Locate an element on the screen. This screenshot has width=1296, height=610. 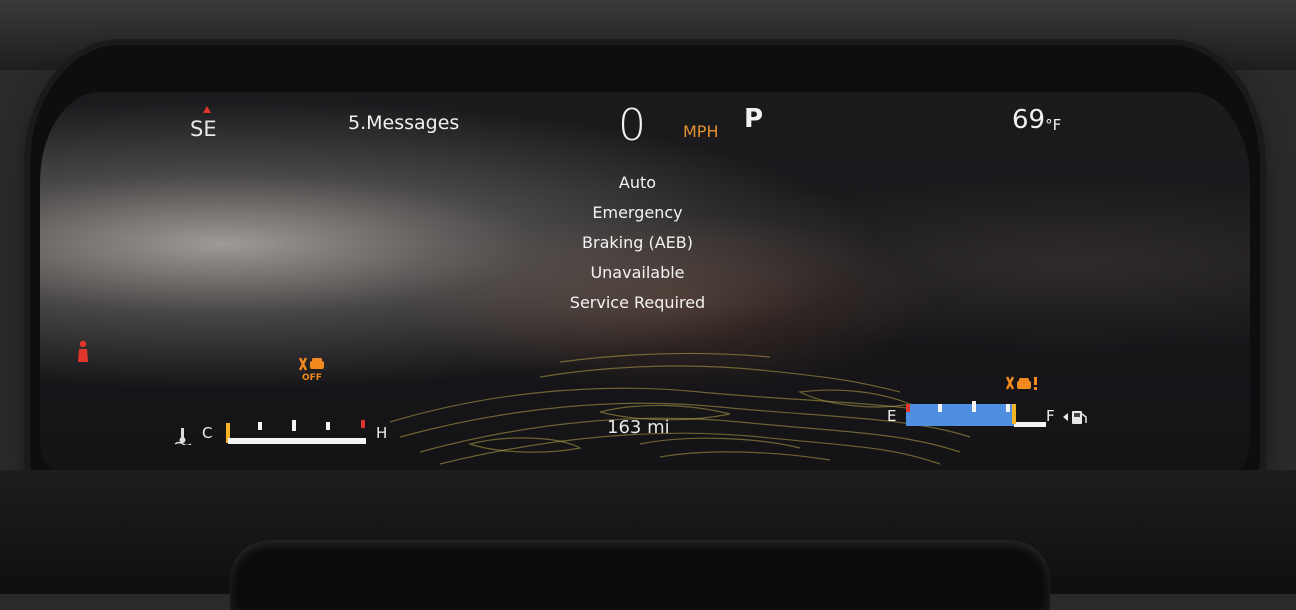
forward-collision-off-icon is located at coordinates (311, 364).